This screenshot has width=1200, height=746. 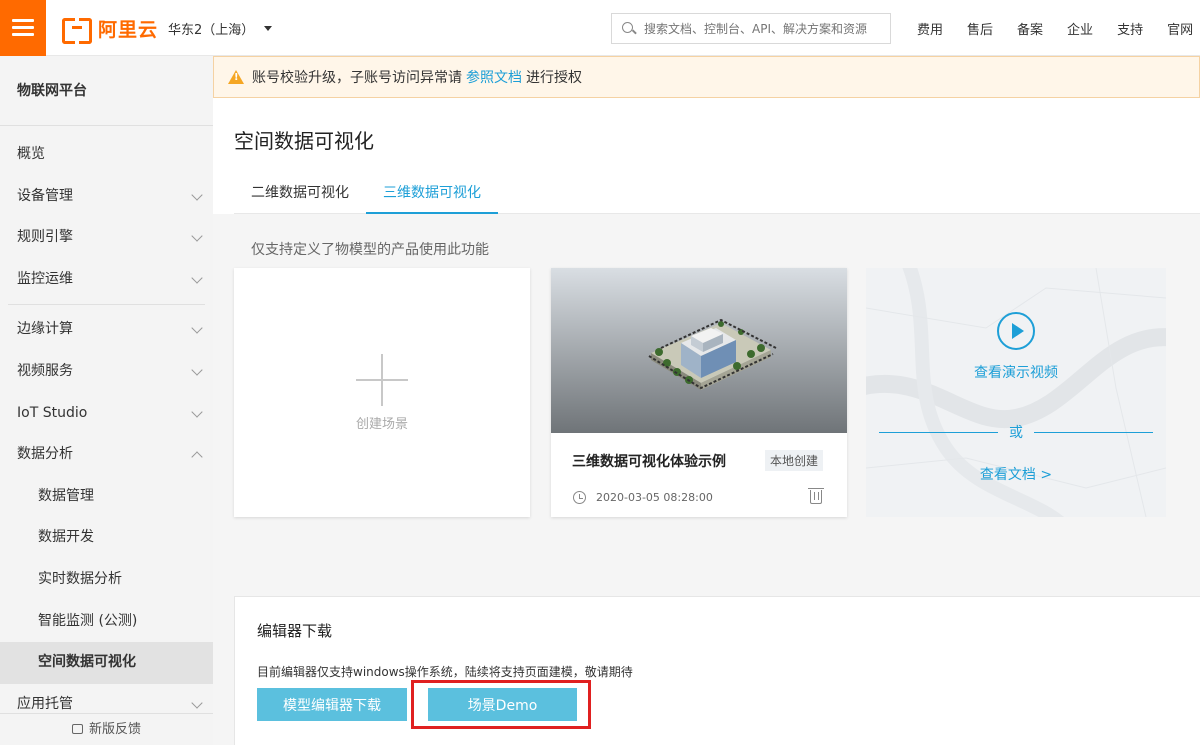 I want to click on sidebar-item-overview: 概览, so click(x=106, y=155).